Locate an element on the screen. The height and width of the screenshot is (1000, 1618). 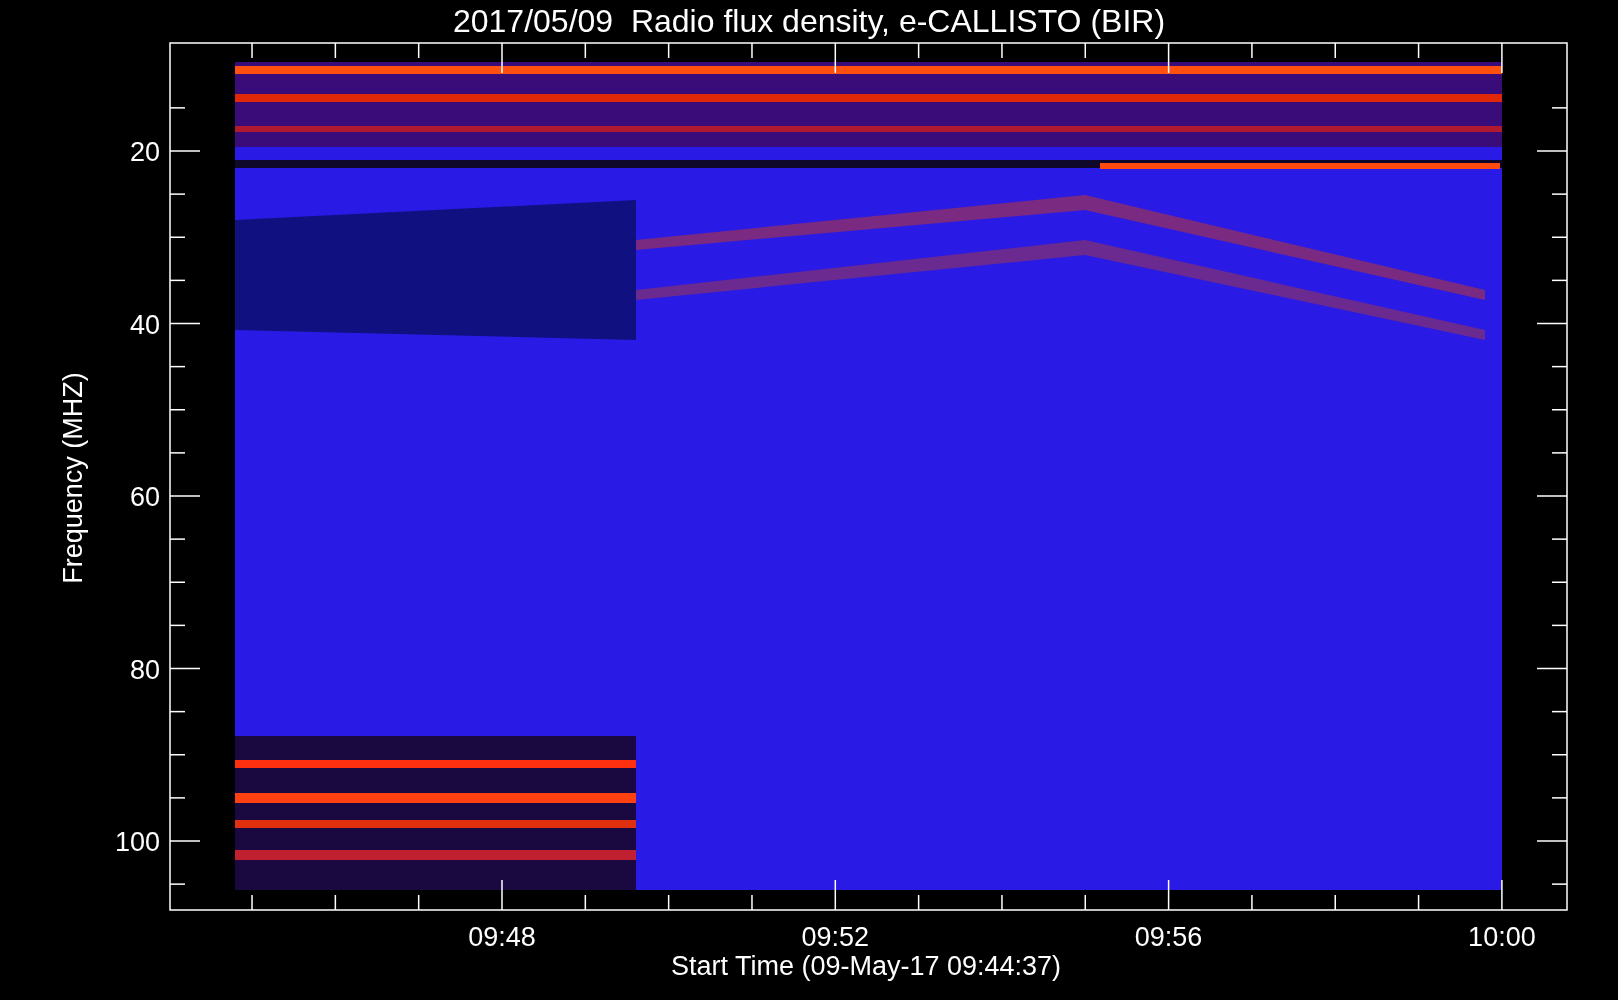
tick-label: 60 is located at coordinates (144, 497).